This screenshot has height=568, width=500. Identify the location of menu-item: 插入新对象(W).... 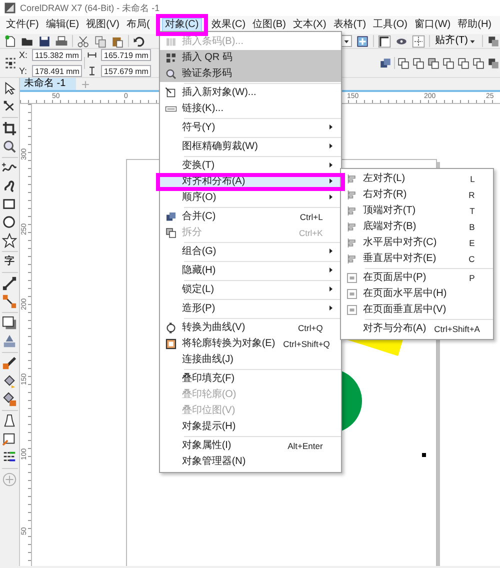
(250, 93).